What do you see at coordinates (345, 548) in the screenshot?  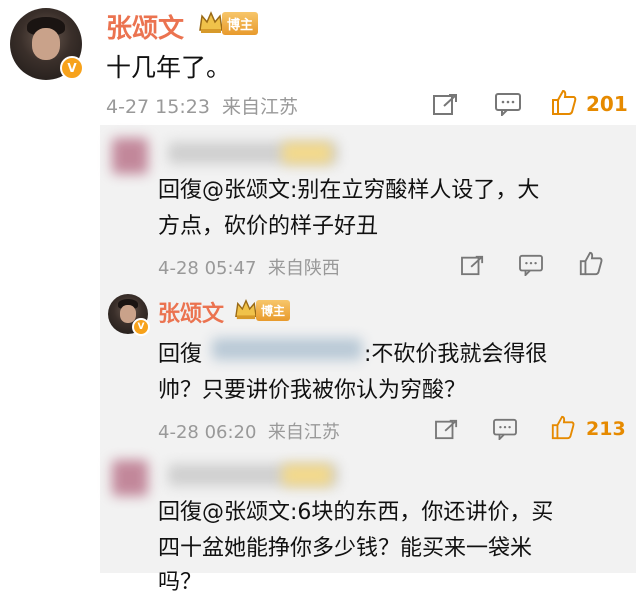 I see `reply-3-line-2: 四十盆她能挣你多少钱？能买来一袋米` at bounding box center [345, 548].